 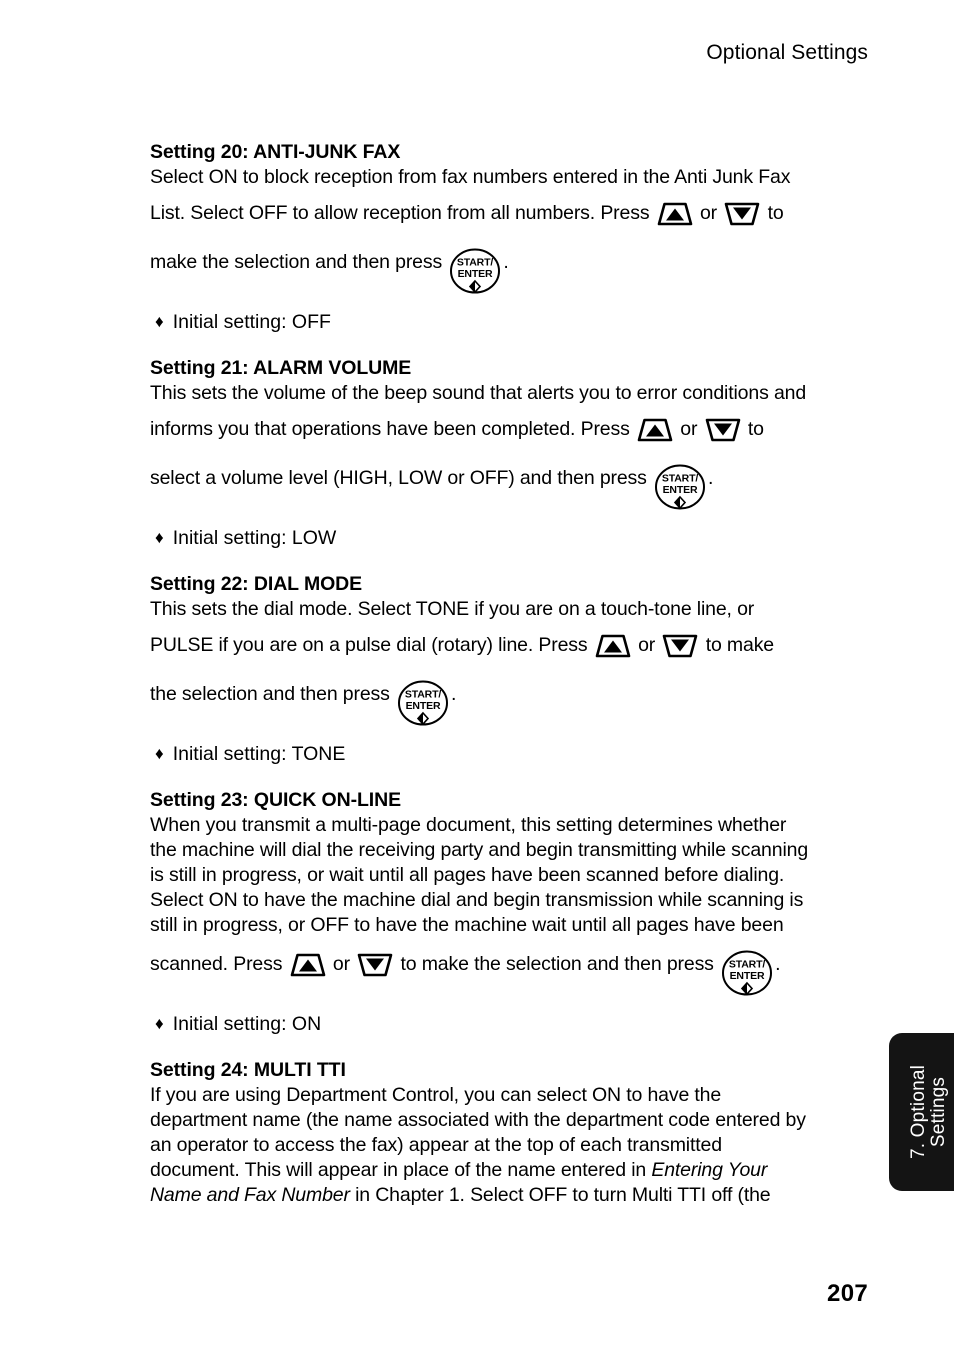 What do you see at coordinates (740, 645) in the screenshot?
I see `text-run: to make` at bounding box center [740, 645].